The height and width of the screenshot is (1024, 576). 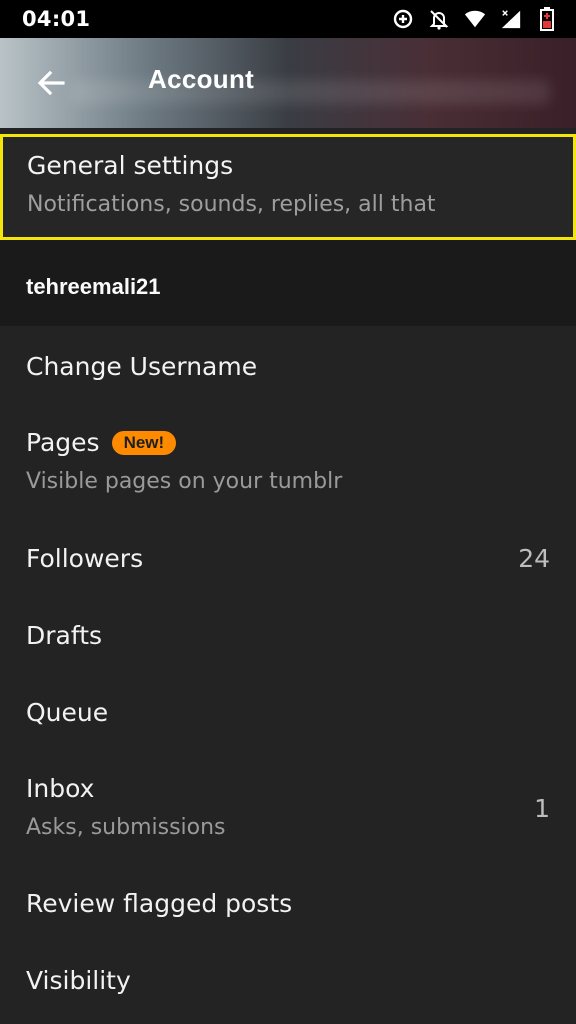 I want to click on pages-item: Pages New! Visible pages on your tumblr, so click(x=288, y=461).